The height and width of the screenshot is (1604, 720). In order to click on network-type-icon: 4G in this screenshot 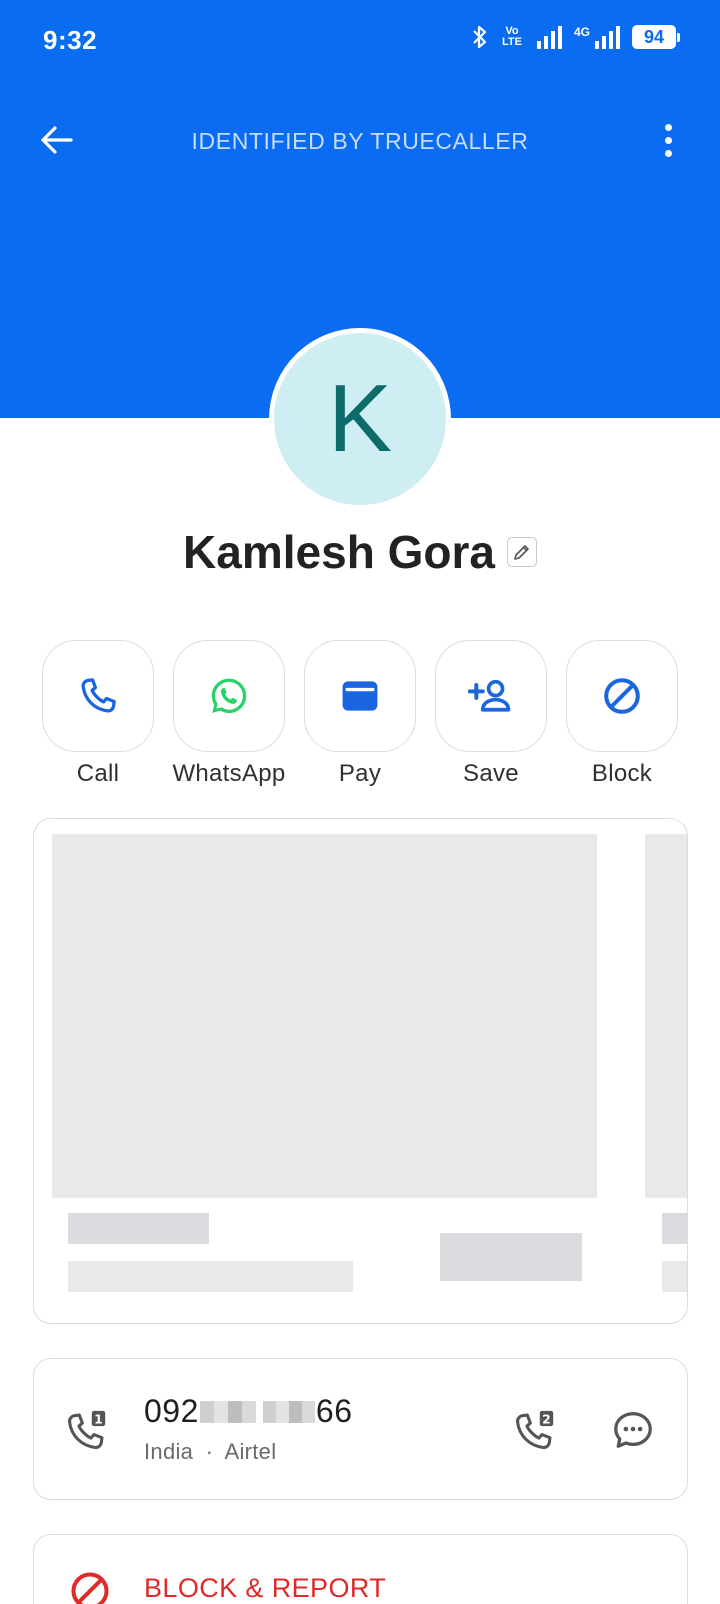, I will do `click(581, 32)`.